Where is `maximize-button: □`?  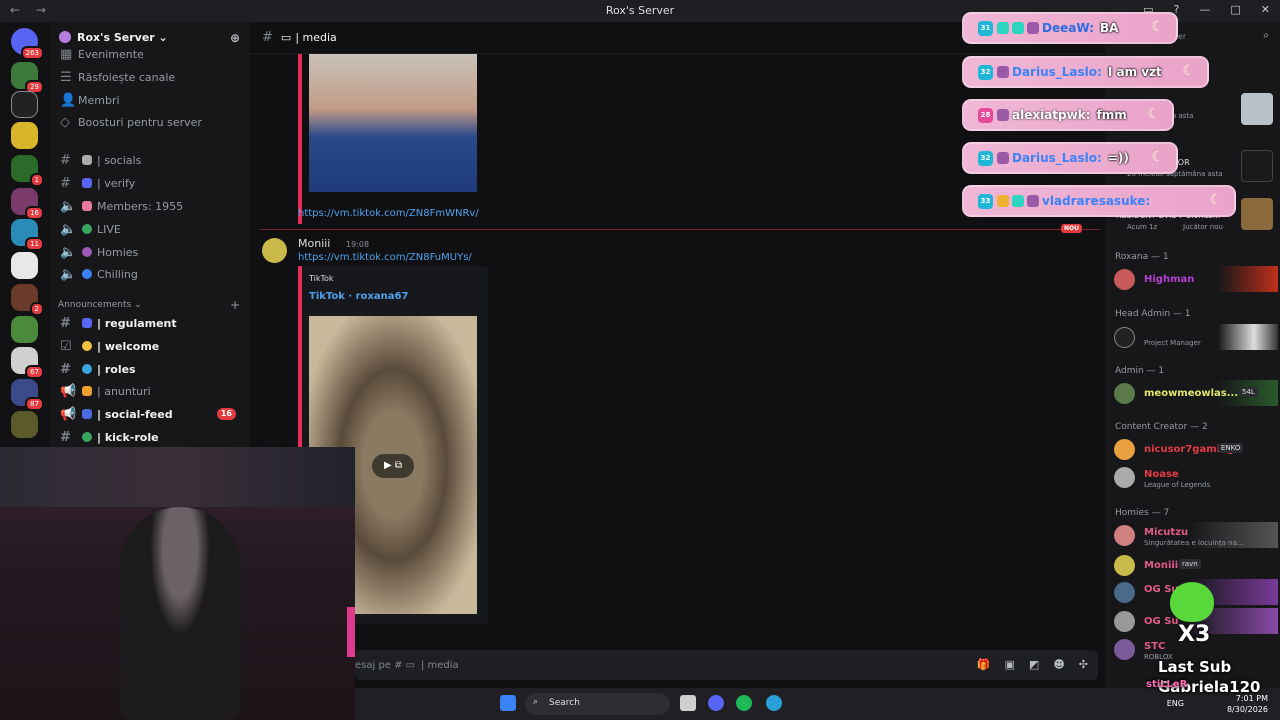 maximize-button: □ is located at coordinates (1235, 9).